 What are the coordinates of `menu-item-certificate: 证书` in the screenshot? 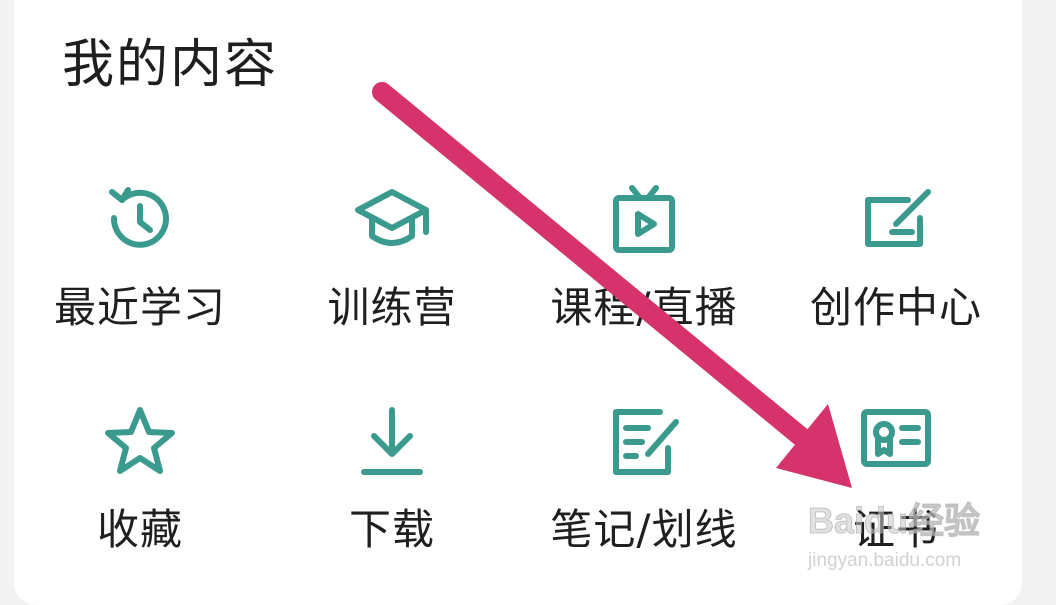 It's located at (896, 487).